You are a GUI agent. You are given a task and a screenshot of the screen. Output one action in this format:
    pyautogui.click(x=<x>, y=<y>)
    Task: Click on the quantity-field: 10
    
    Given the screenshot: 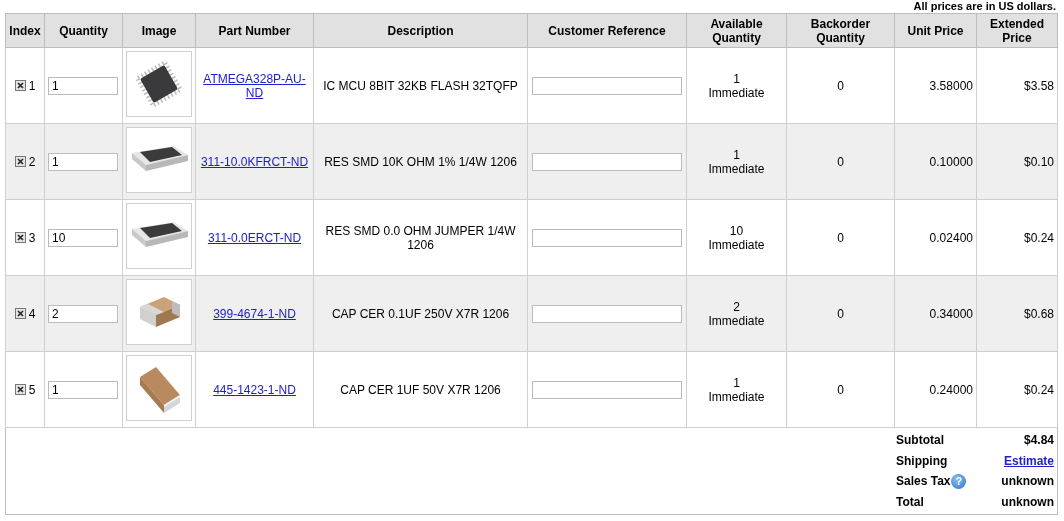 What is the action you would take?
    pyautogui.click(x=83, y=237)
    